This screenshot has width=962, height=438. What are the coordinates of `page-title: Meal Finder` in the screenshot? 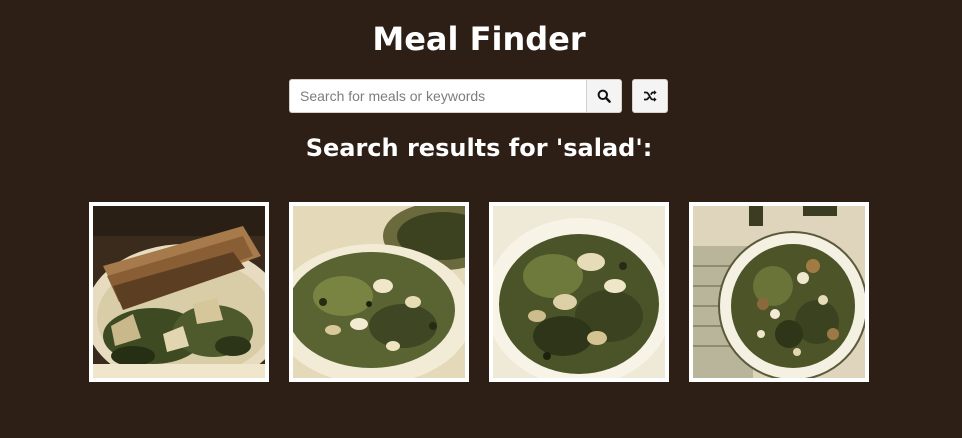 It's located at (479, 39).